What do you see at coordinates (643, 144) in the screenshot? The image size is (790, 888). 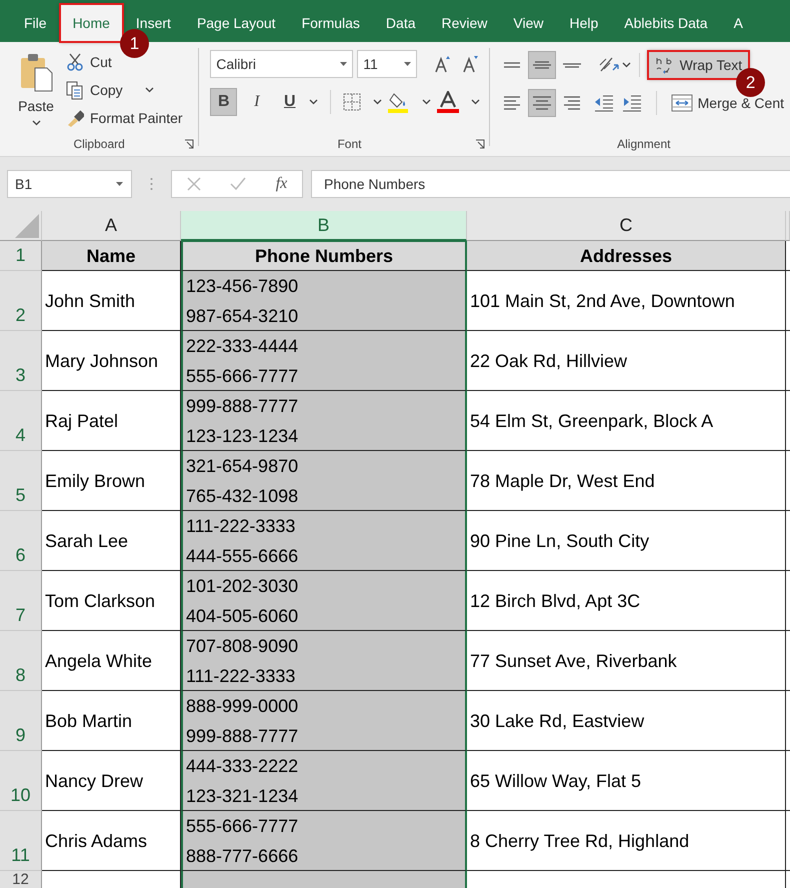 I see `group-label: Alignment` at bounding box center [643, 144].